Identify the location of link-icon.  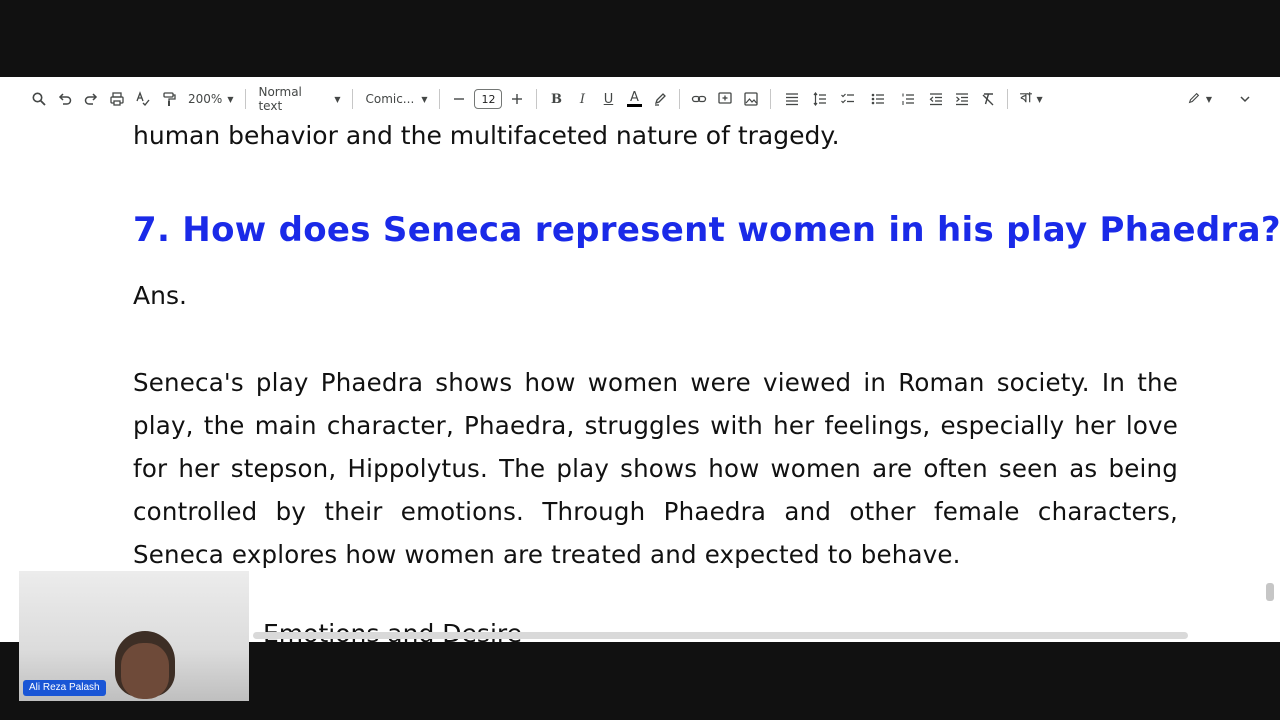
(699, 99).